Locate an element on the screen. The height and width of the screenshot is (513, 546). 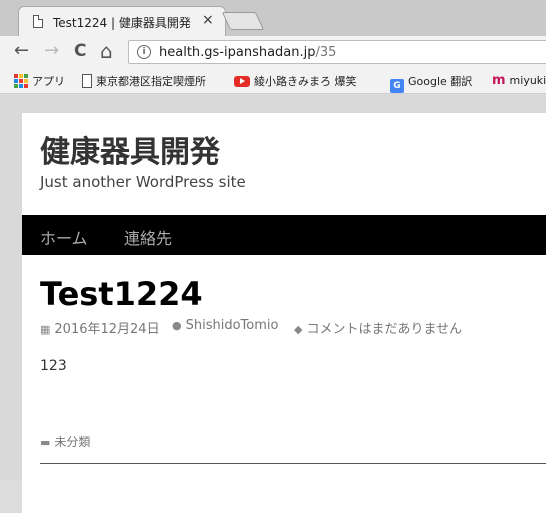
nav-contact: 連絡先 is located at coordinates (148, 237).